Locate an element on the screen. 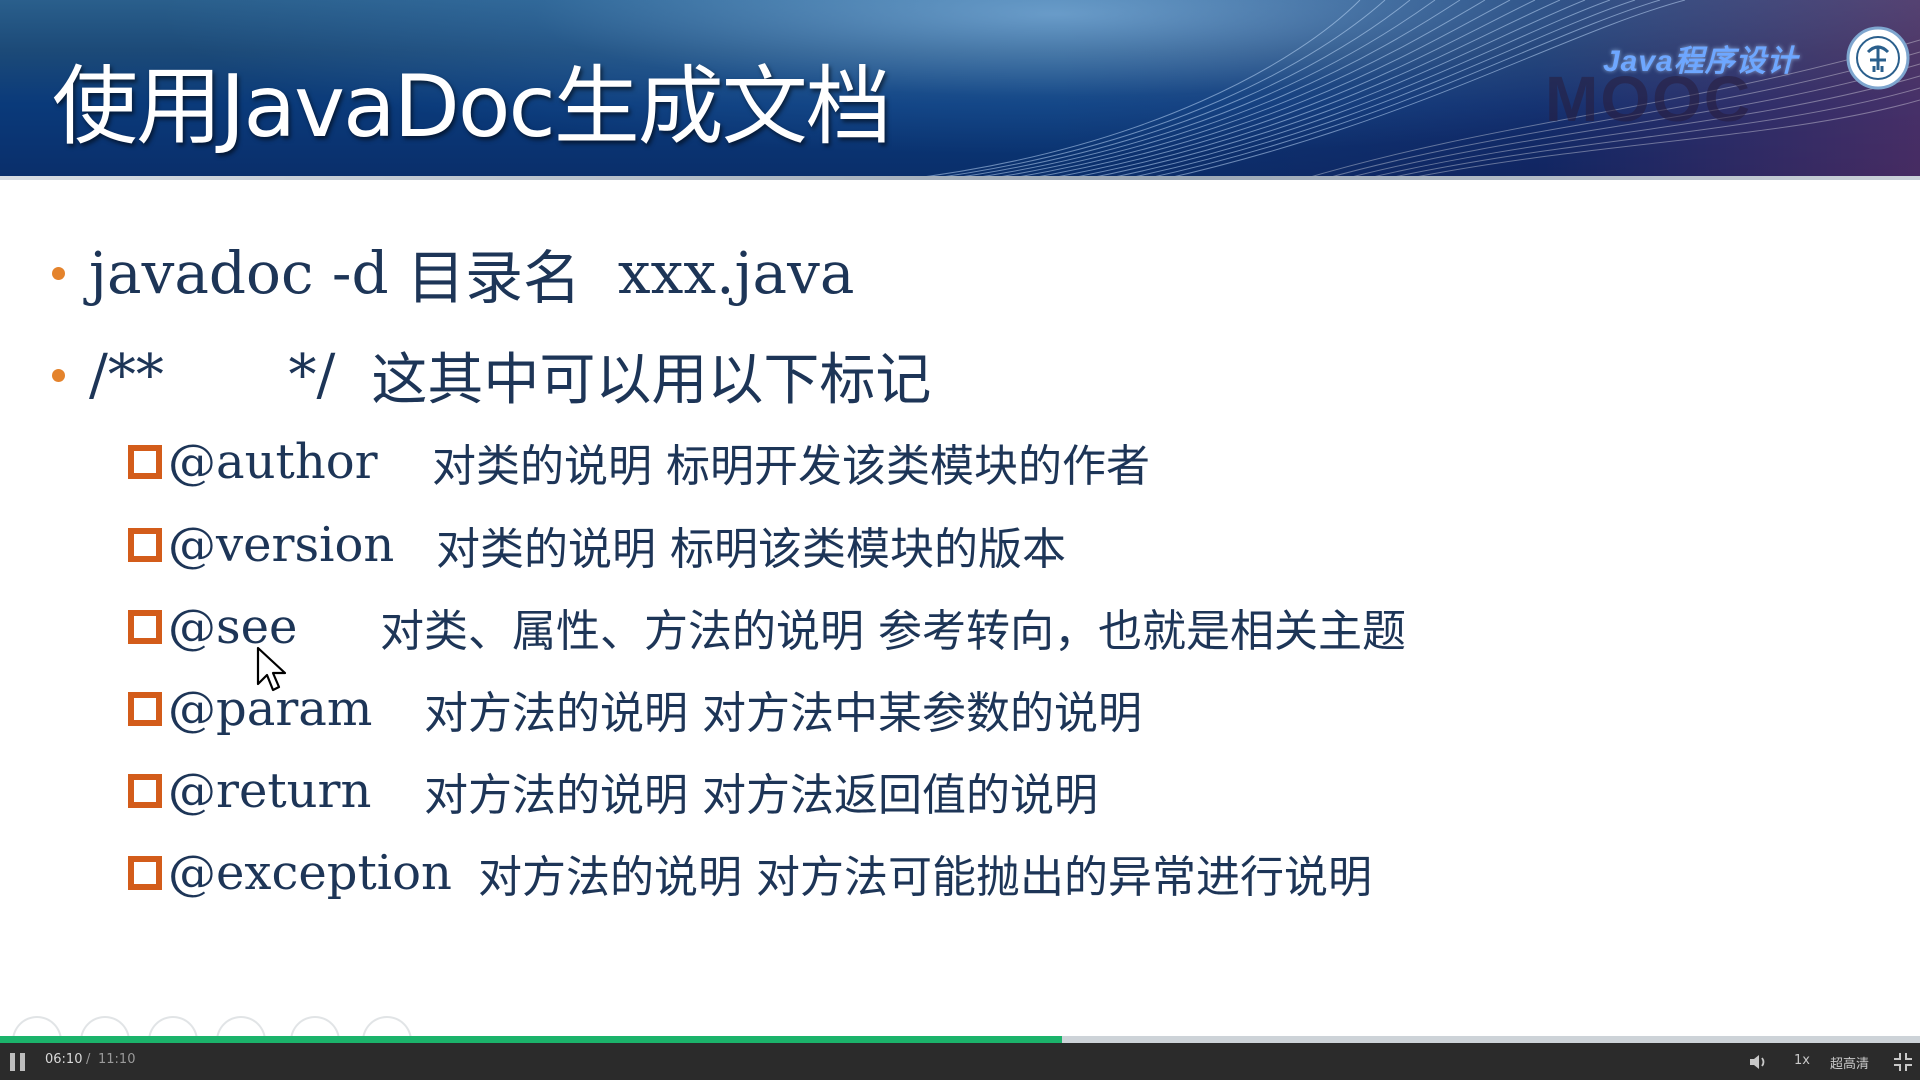 The height and width of the screenshot is (1080, 1920). tag-name: @param is located at coordinates (270, 709).